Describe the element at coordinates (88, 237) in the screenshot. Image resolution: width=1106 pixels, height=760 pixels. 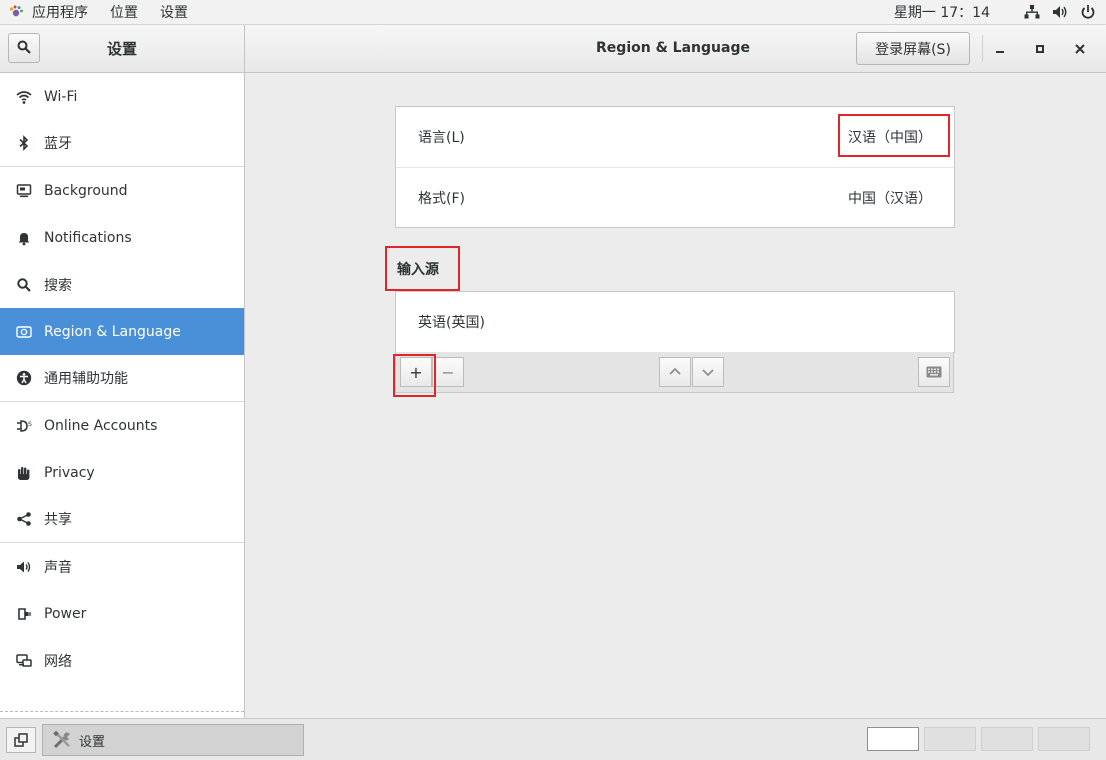
I see `sidebar-item-label: Notifications` at that location.